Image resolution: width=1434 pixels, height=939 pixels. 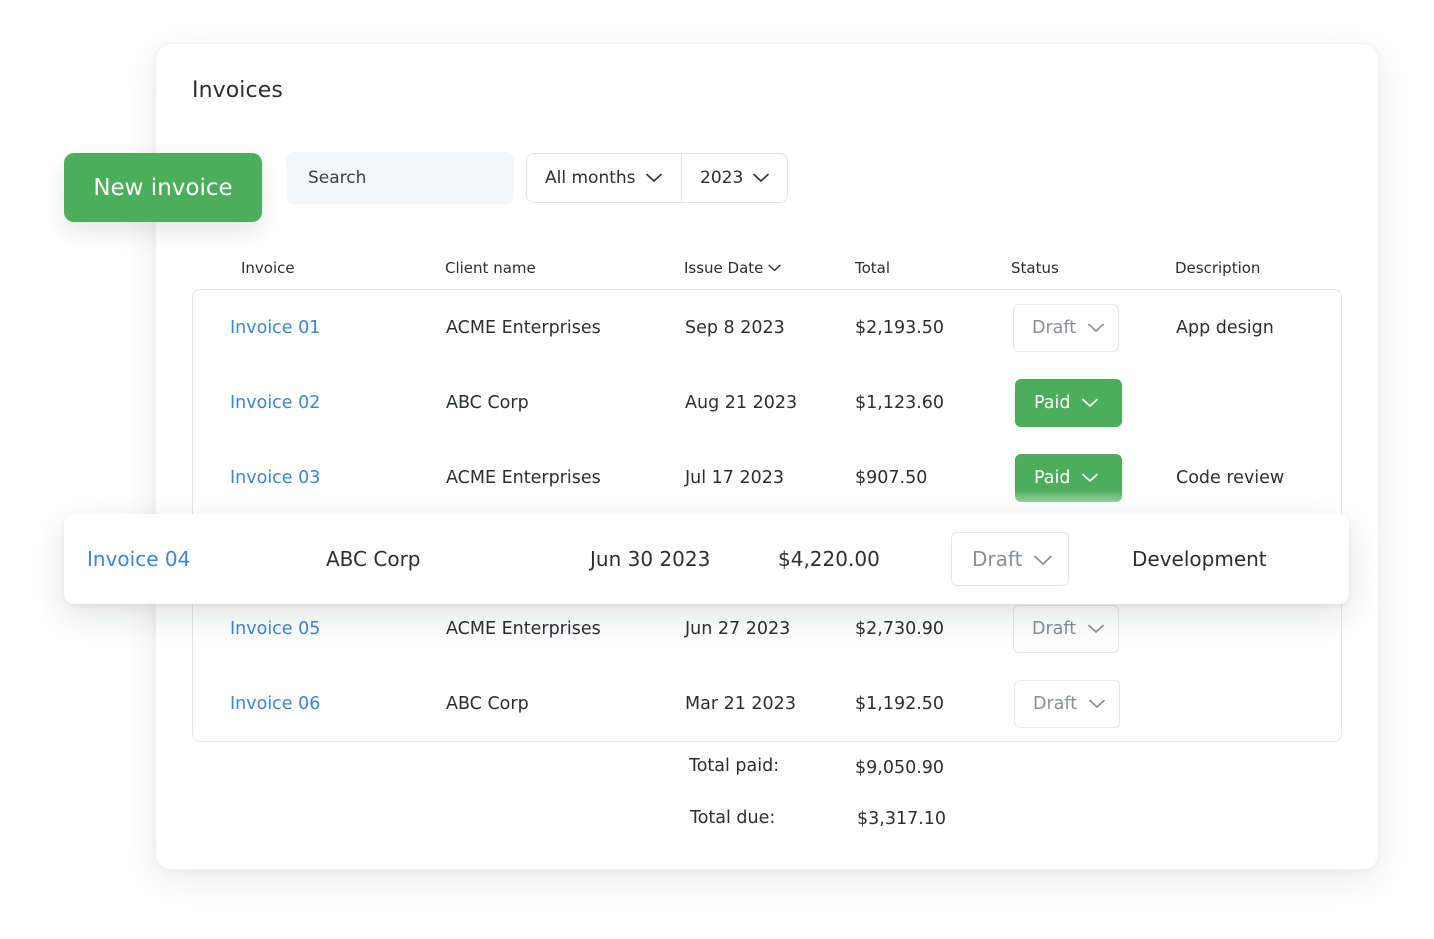 I want to click on year-filter-dropdown: 2023, so click(x=726, y=178).